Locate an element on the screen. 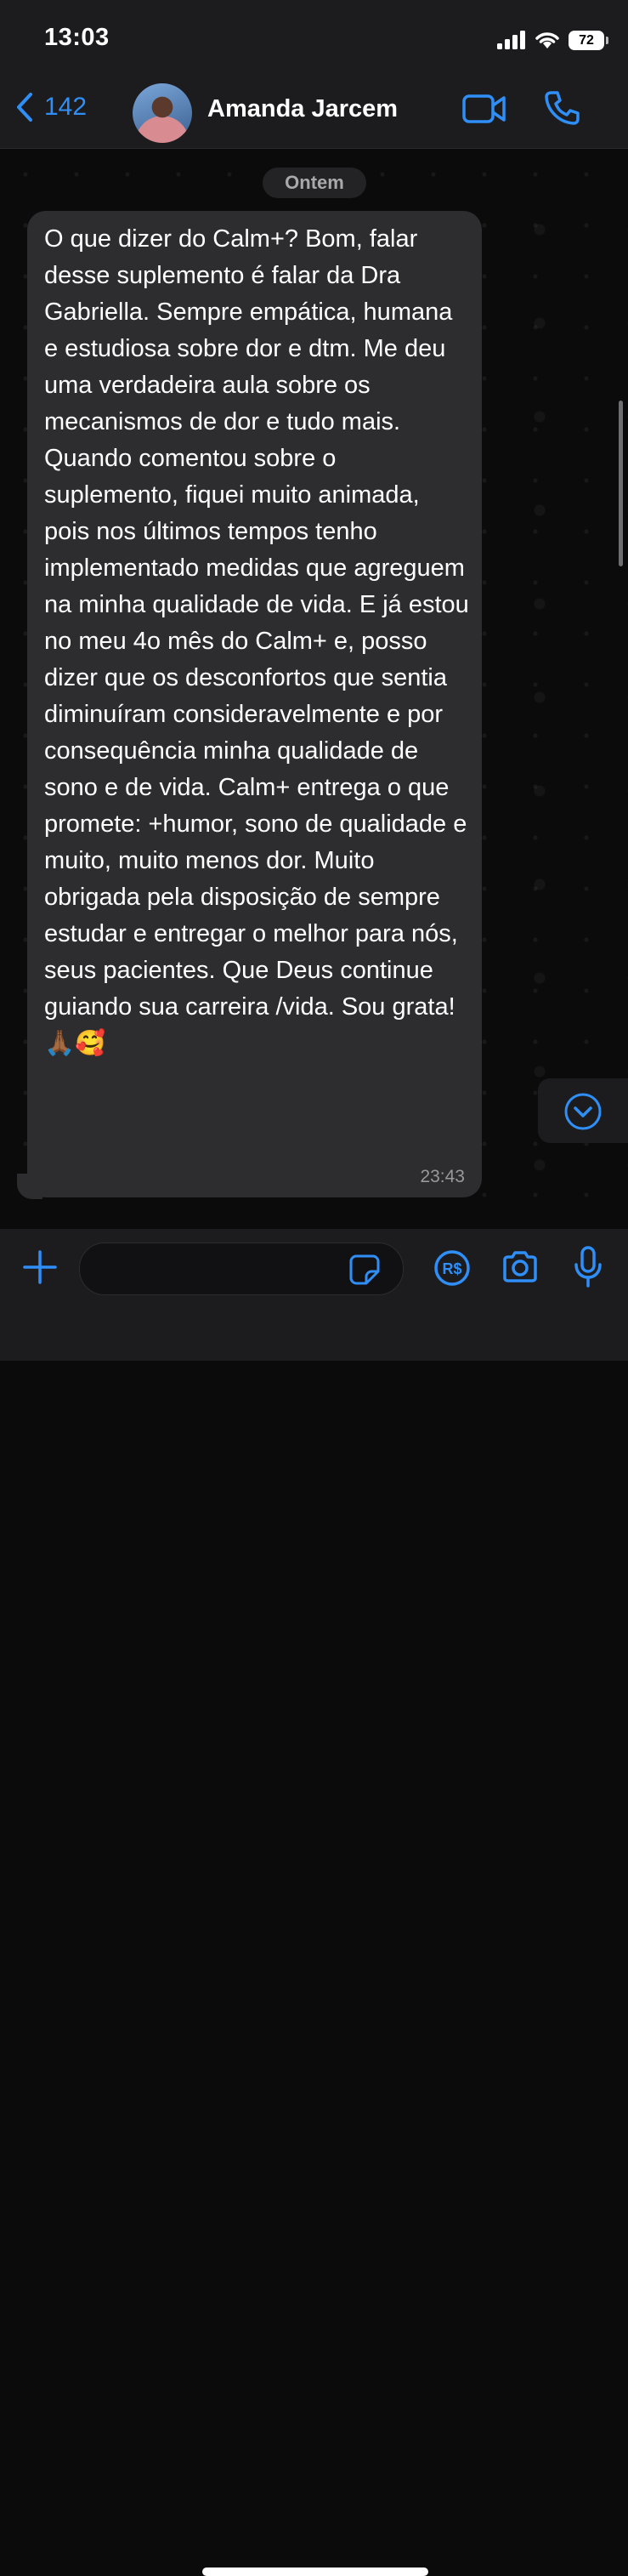 Image resolution: width=628 pixels, height=2576 pixels. attach-button is located at coordinates (40, 1269).